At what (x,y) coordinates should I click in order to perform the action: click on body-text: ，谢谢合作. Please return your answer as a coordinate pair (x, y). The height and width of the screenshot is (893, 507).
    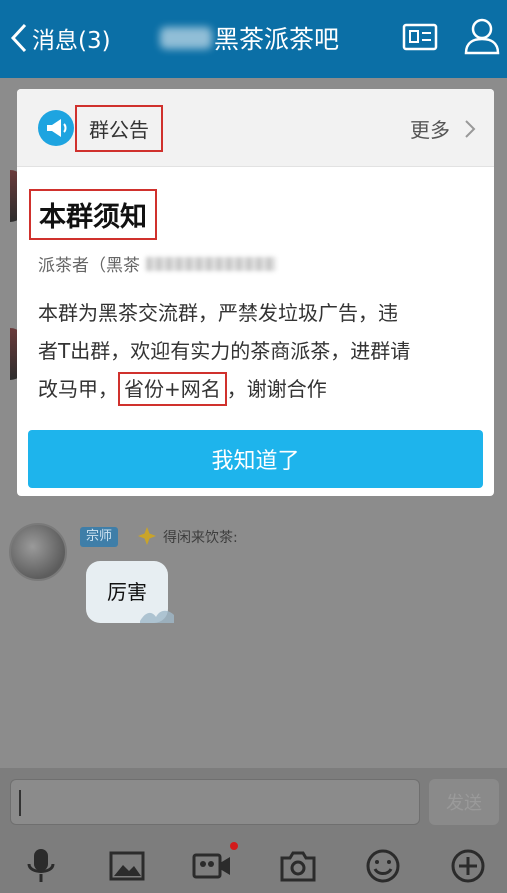
    Looking at the image, I should click on (276, 389).